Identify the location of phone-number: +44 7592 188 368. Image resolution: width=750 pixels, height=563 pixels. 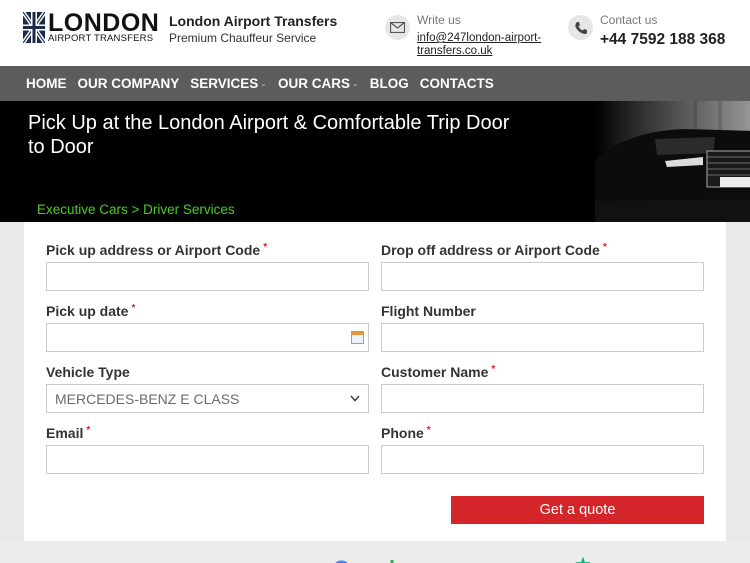
(662, 40).